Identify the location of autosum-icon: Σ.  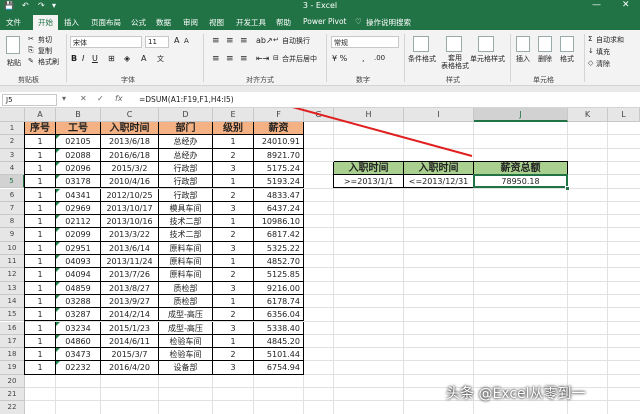
(590, 39).